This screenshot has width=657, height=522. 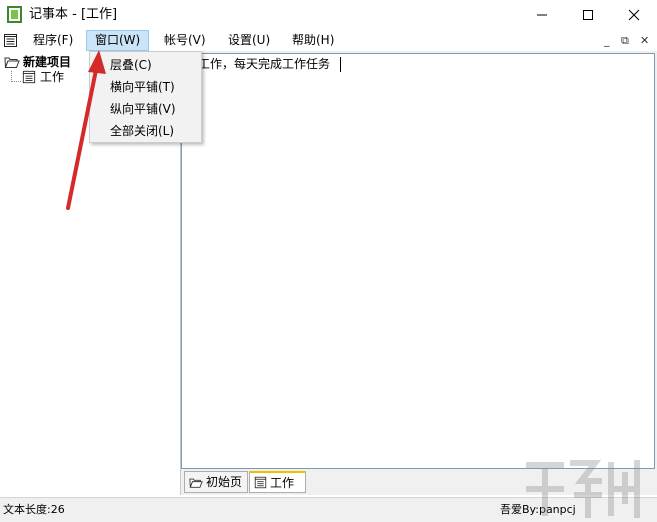 What do you see at coordinates (143, 109) in the screenshot?
I see `menu-item-tile-vertical: 纵向平铺(V)` at bounding box center [143, 109].